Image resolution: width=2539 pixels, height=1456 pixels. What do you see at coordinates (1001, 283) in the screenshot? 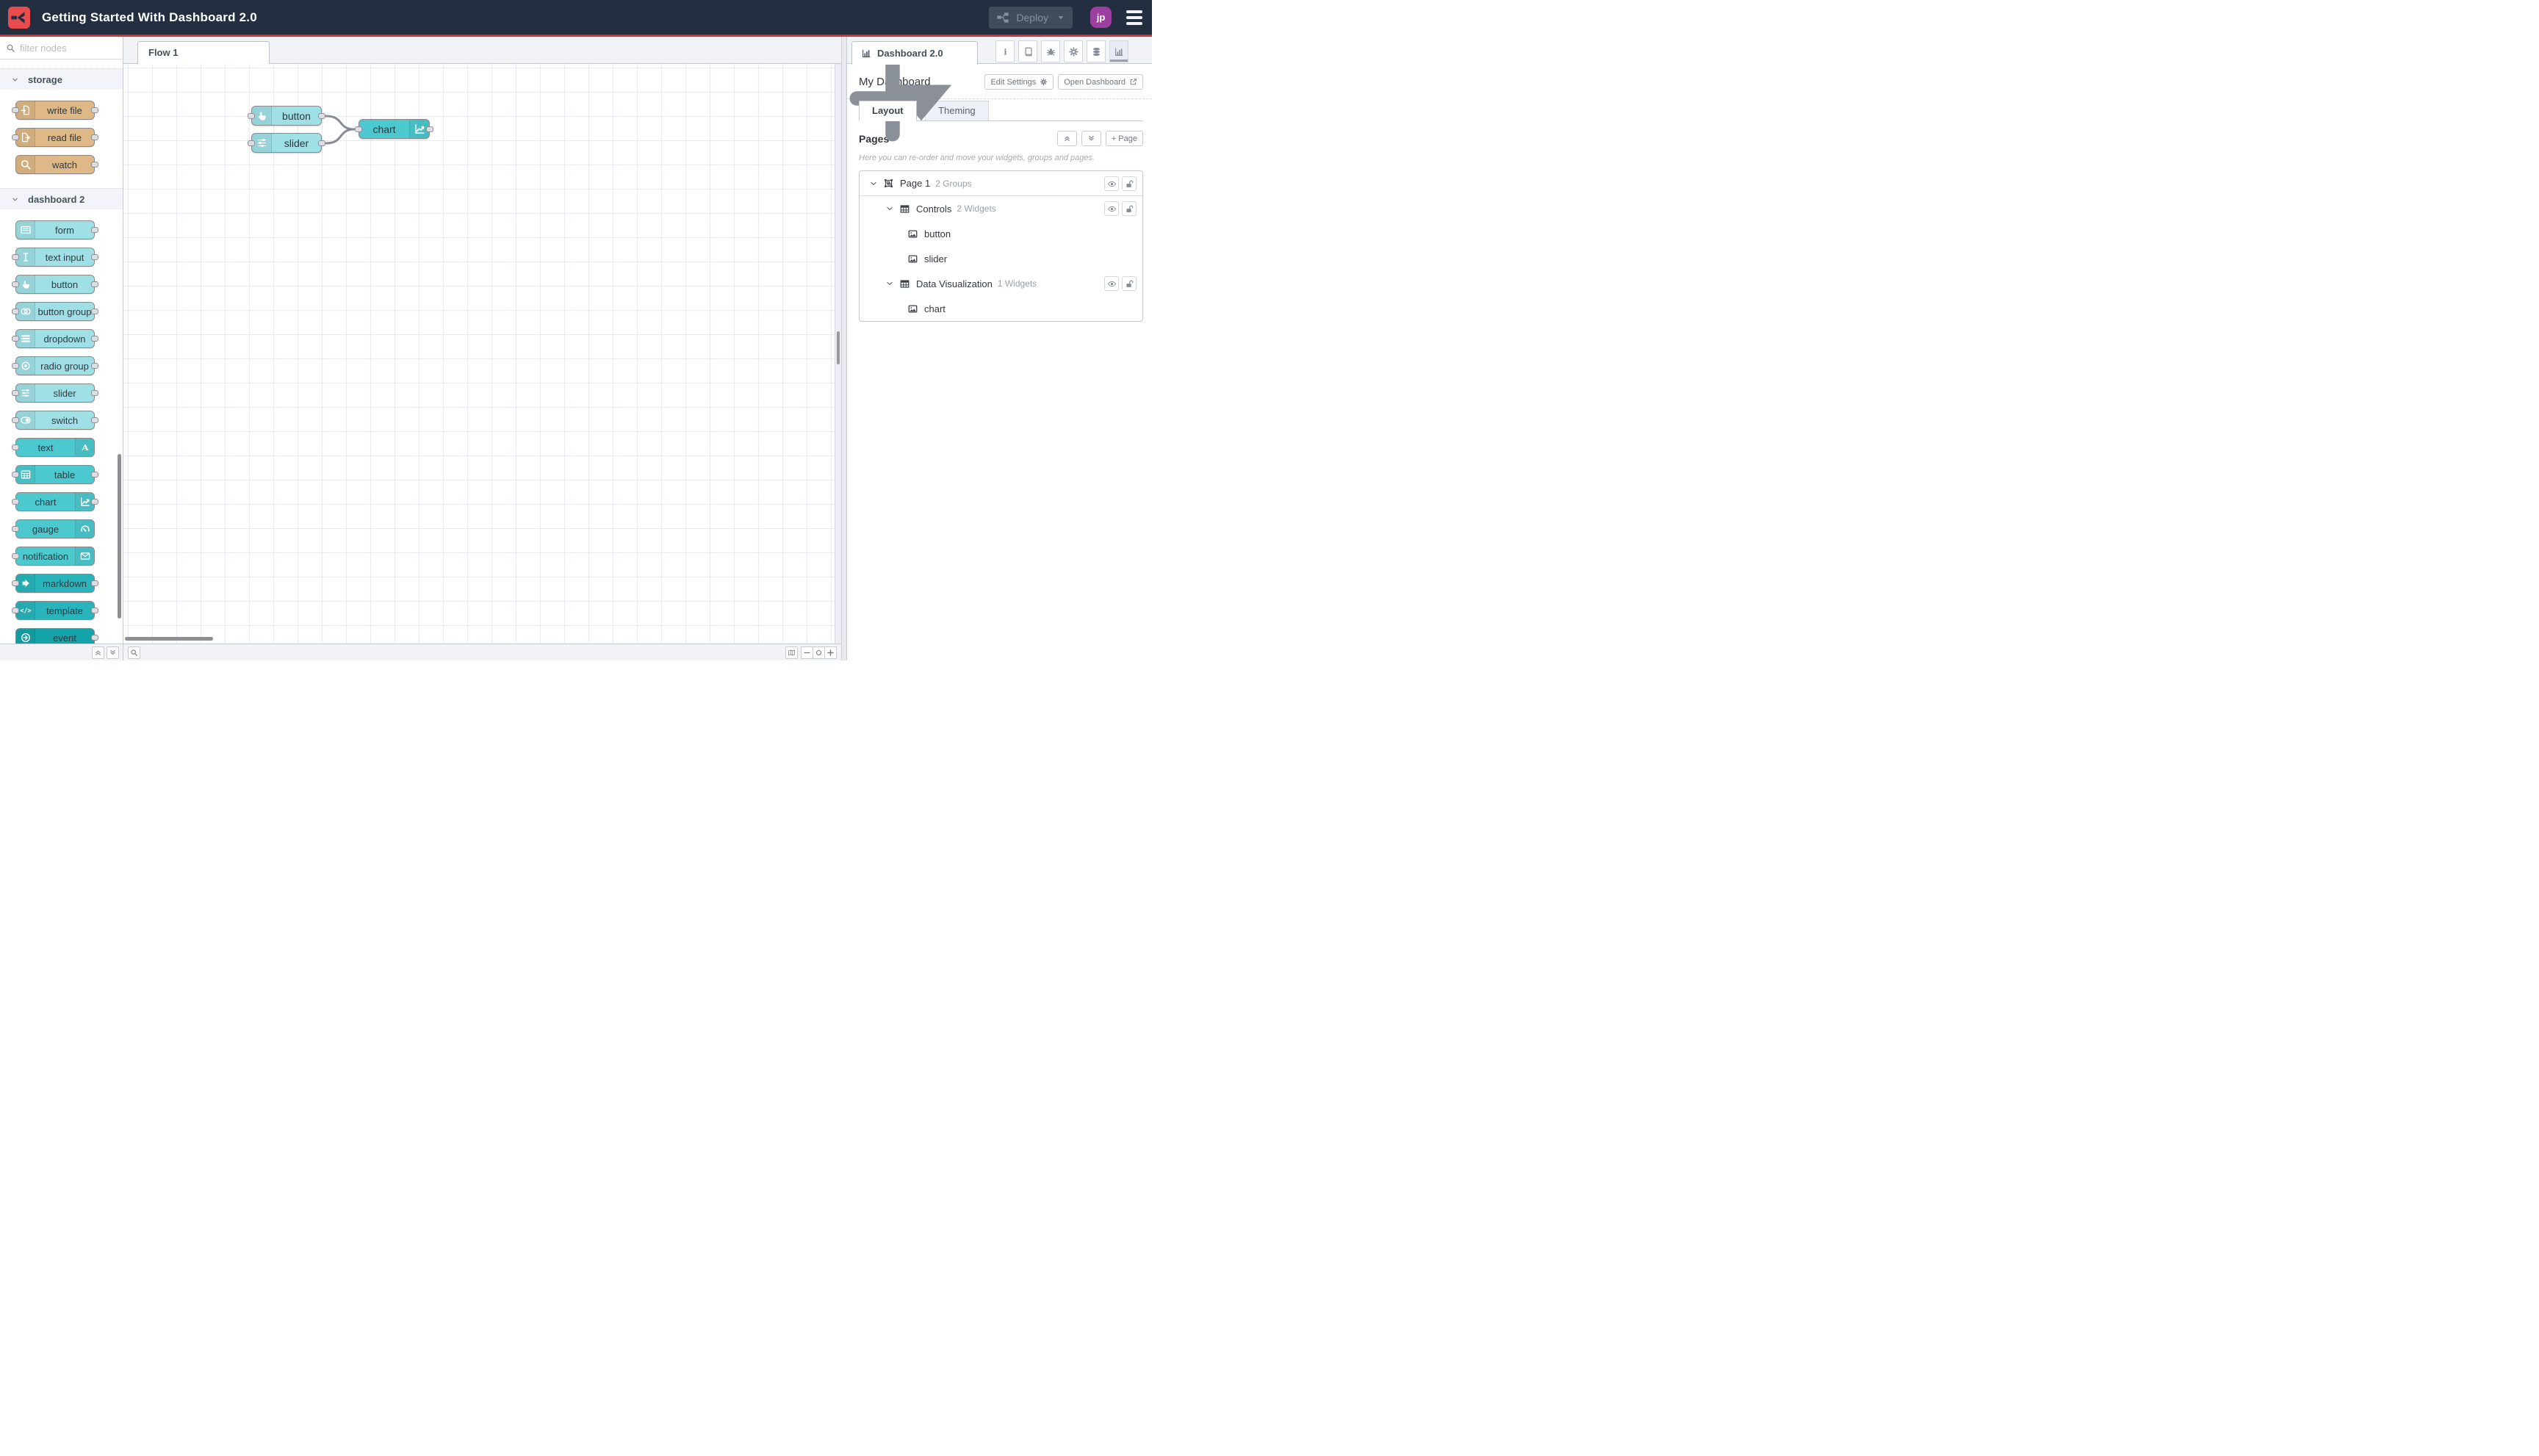
I see `tree-row-data-visualization-group: Data Visualization 1 Widgets` at bounding box center [1001, 283].